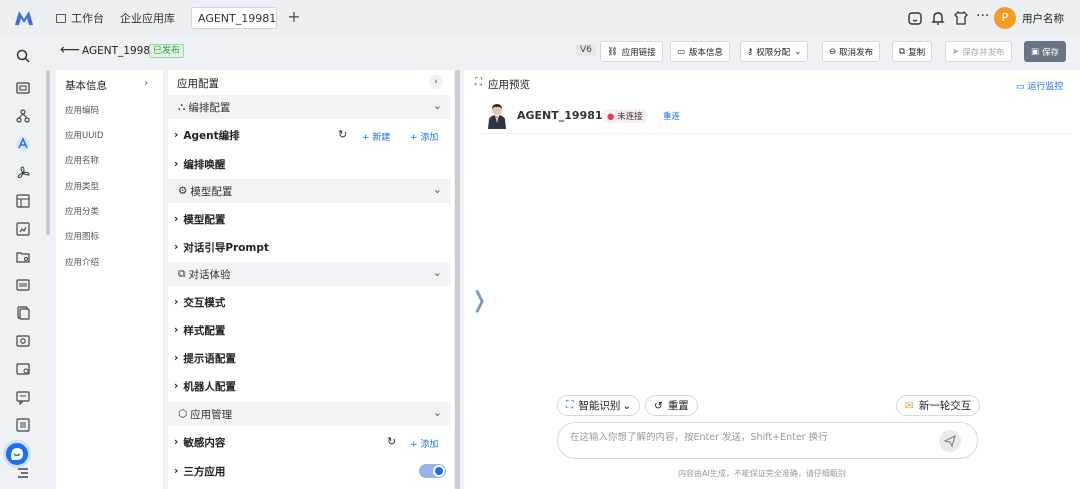 The height and width of the screenshot is (489, 1080). I want to click on save-button: ▣ 保存, so click(1045, 51).